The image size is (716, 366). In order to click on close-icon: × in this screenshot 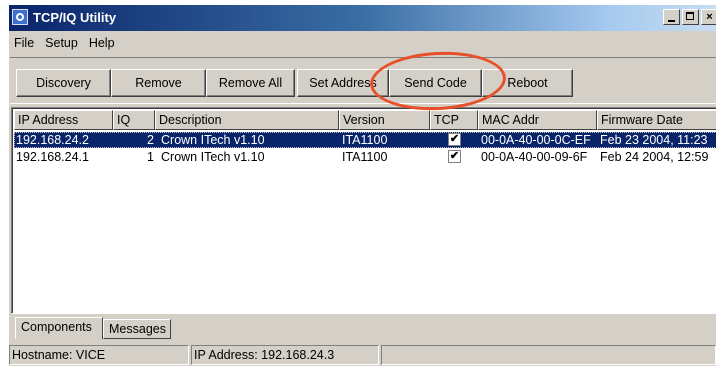, I will do `click(709, 17)`.